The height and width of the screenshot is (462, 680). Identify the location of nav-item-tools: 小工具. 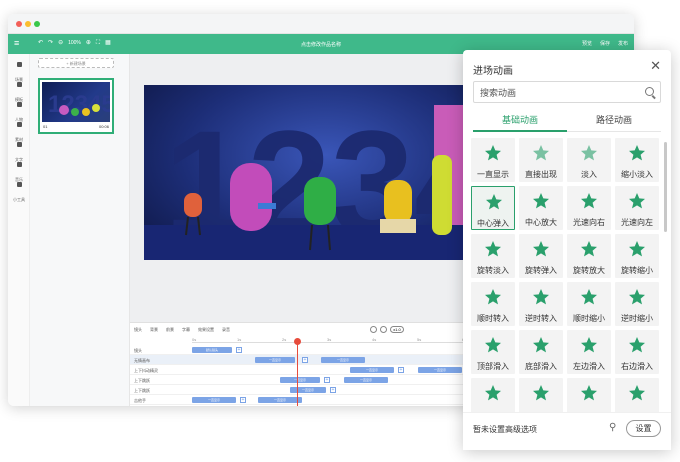
(19, 194).